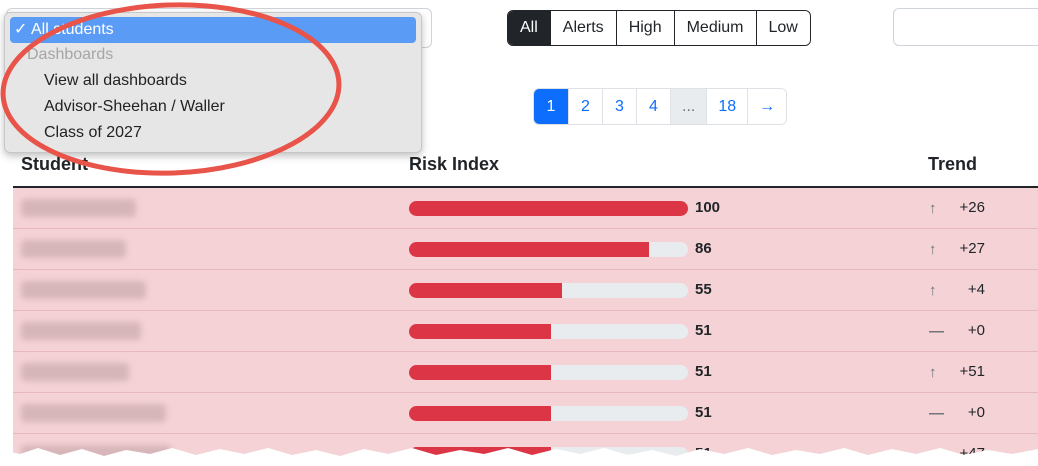 Image resolution: width=1038 pixels, height=466 pixels. Describe the element at coordinates (653, 106) in the screenshot. I see `page-4-link: 4` at that location.